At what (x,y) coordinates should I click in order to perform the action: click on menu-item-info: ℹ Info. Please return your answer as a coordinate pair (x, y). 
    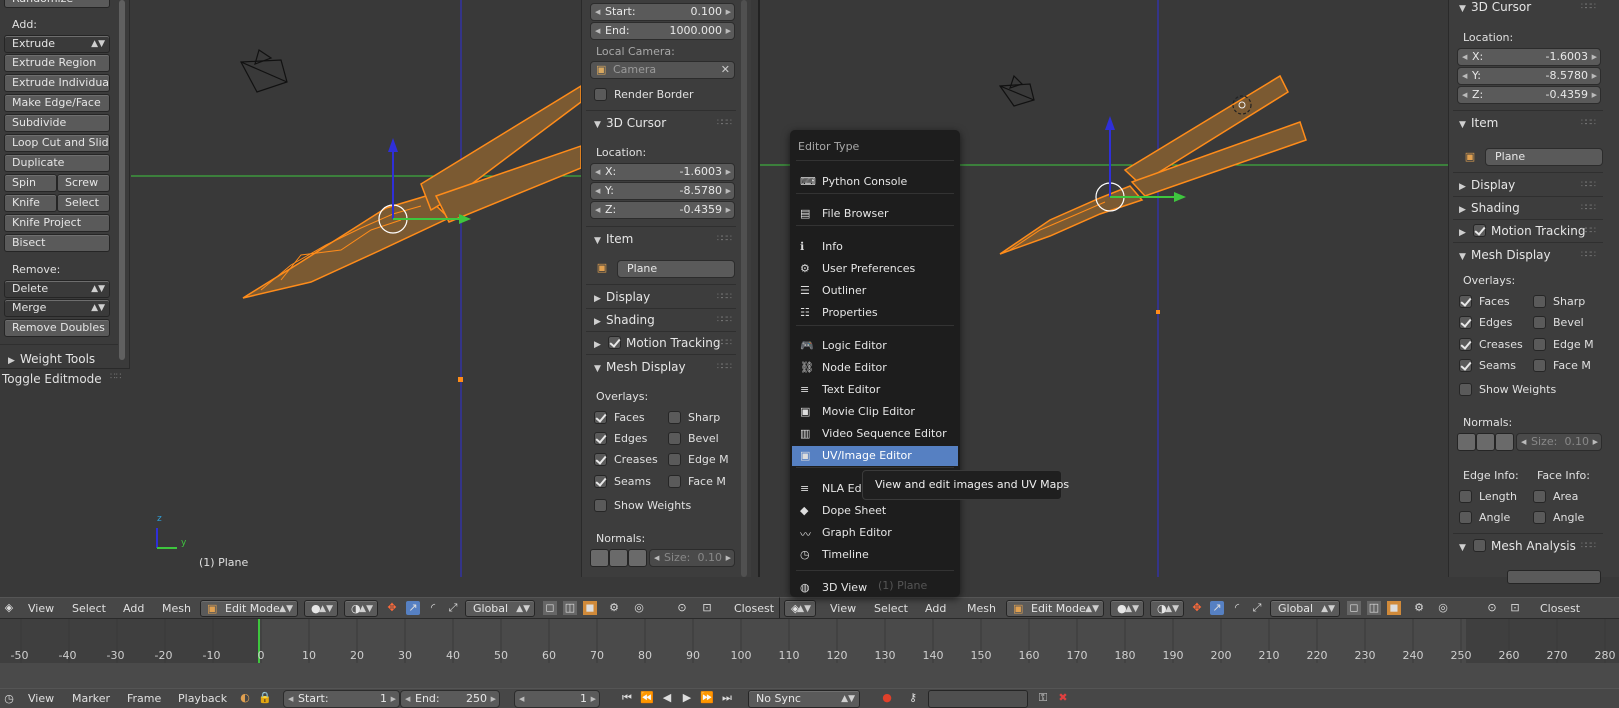
    Looking at the image, I should click on (875, 247).